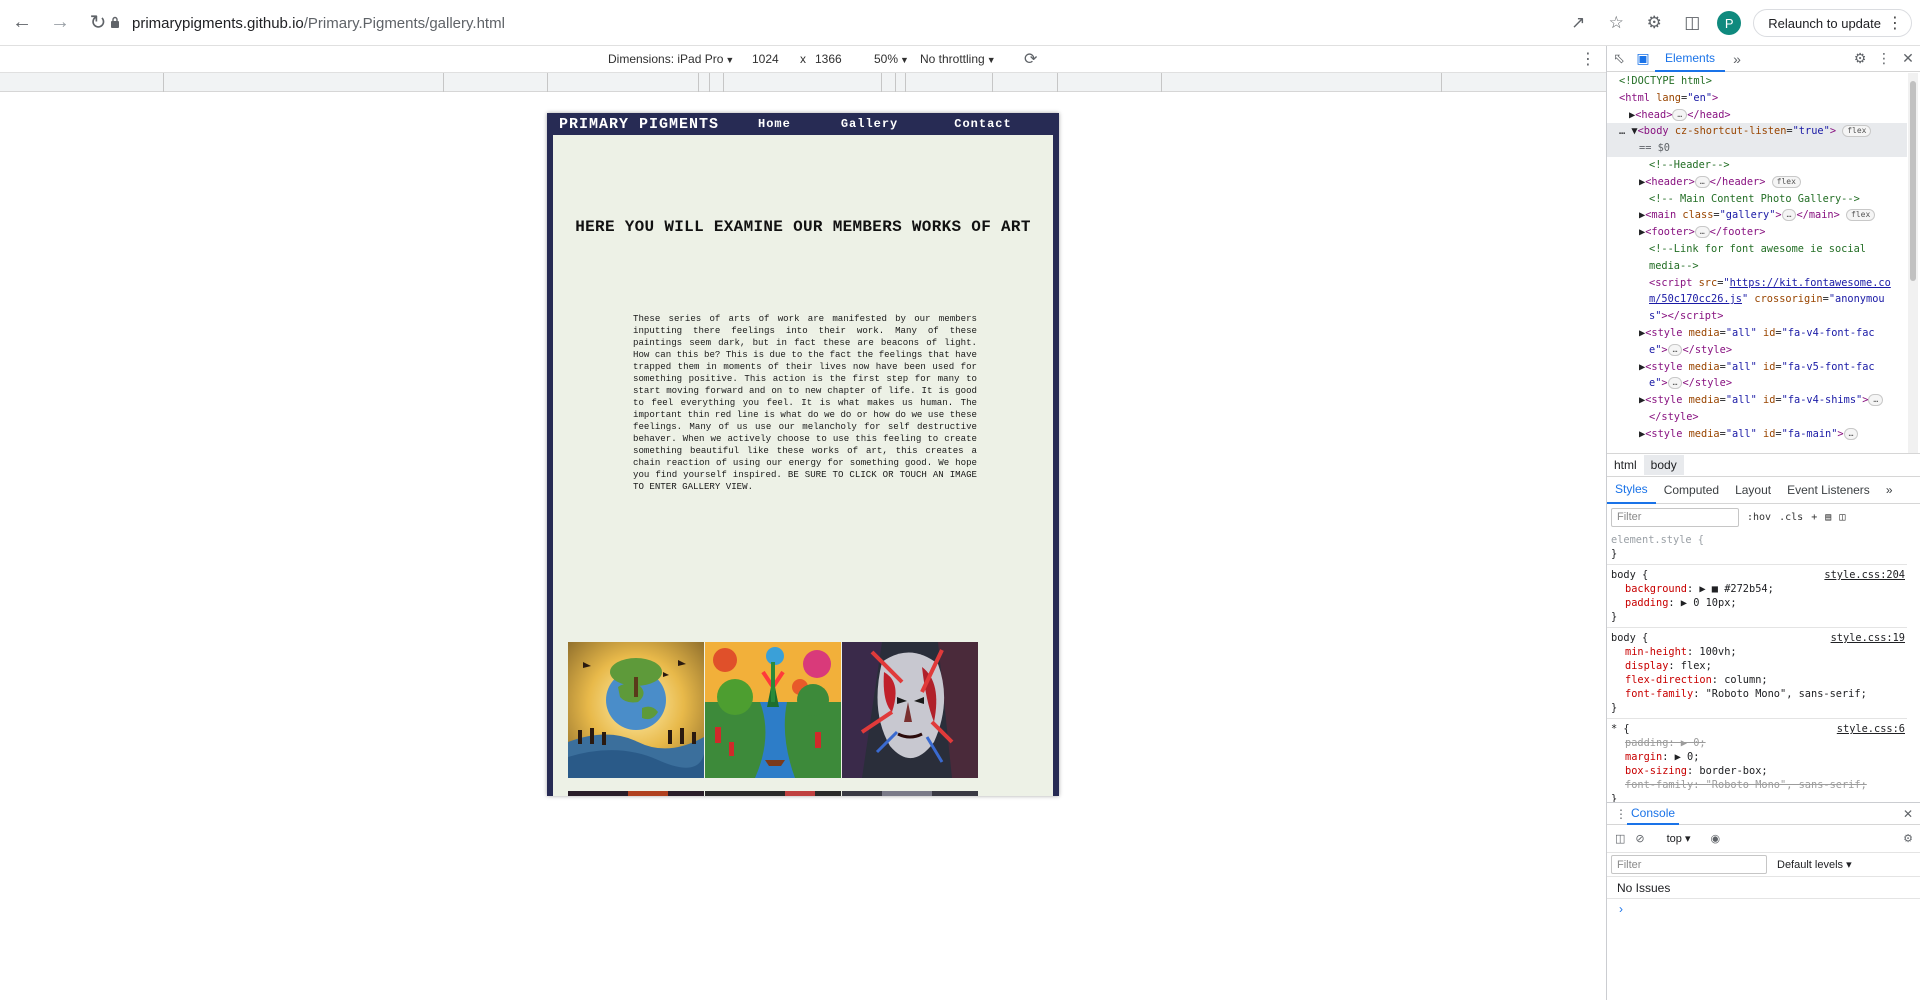  I want to click on menu-dots-icon: ⋮, so click(1895, 23).